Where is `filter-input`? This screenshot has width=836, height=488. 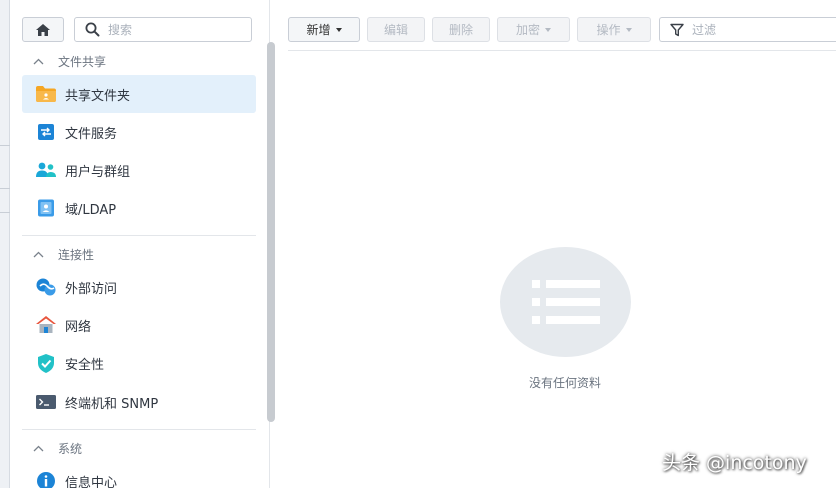 filter-input is located at coordinates (757, 29).